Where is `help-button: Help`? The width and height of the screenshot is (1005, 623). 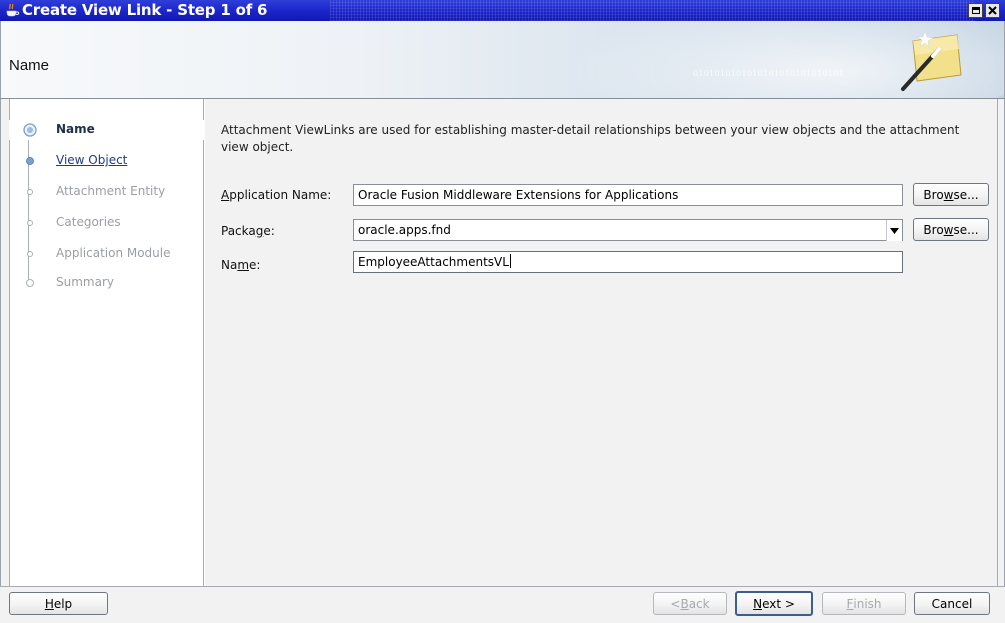 help-button: Help is located at coordinates (58, 603).